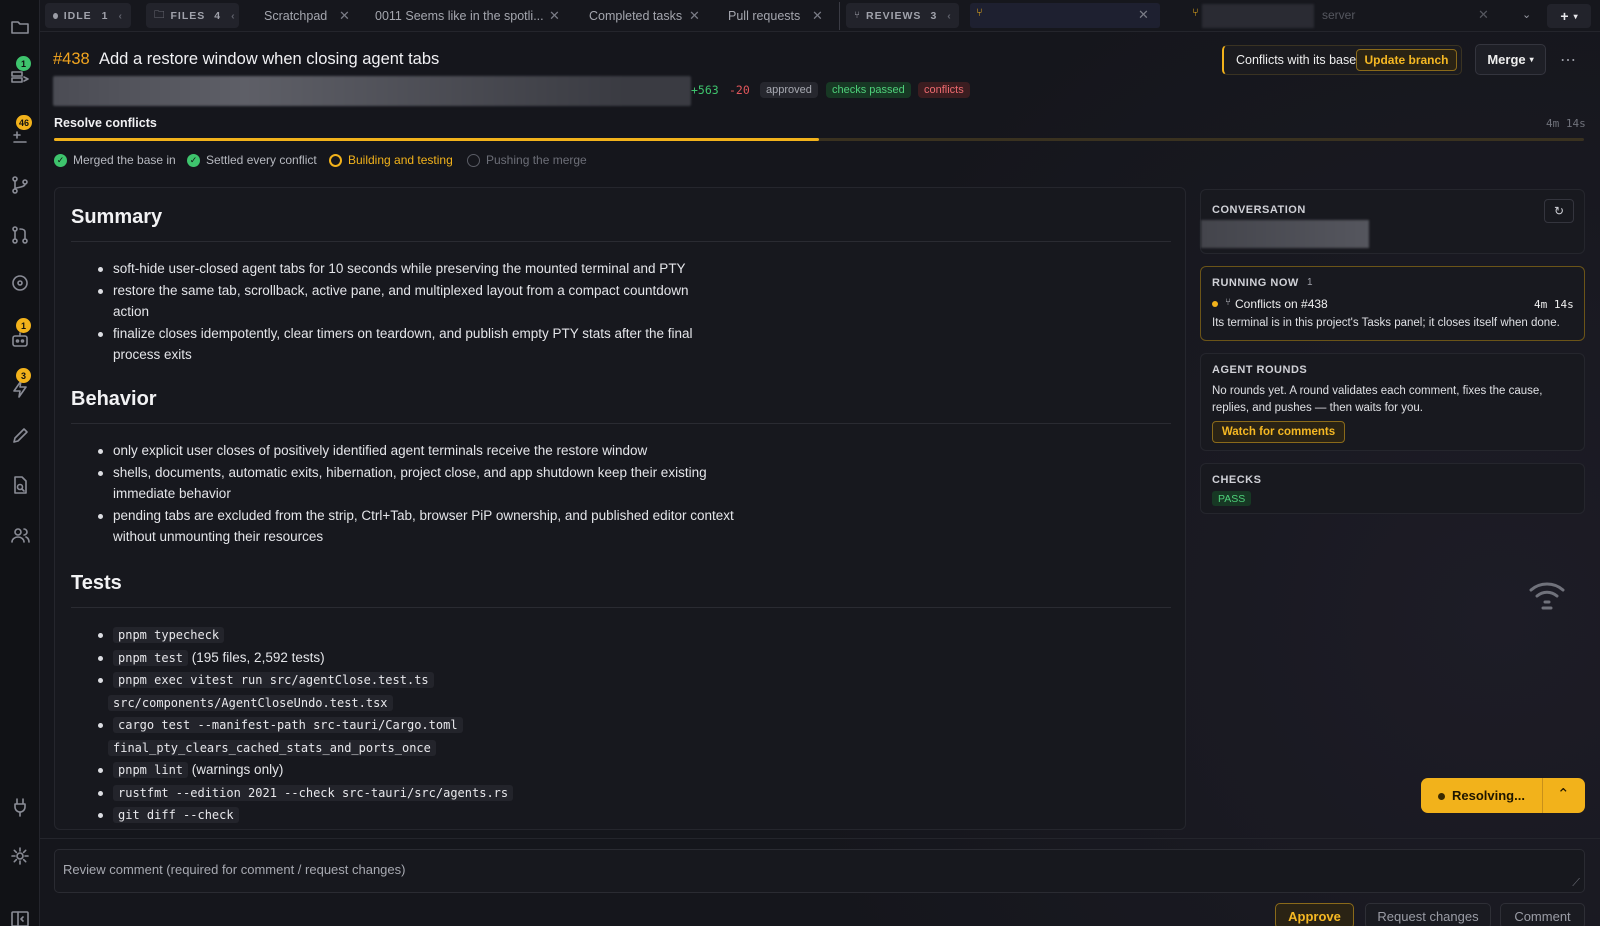 The width and height of the screenshot is (1600, 926). Describe the element at coordinates (1237, 480) in the screenshot. I see `checks-title: CHECKS` at that location.